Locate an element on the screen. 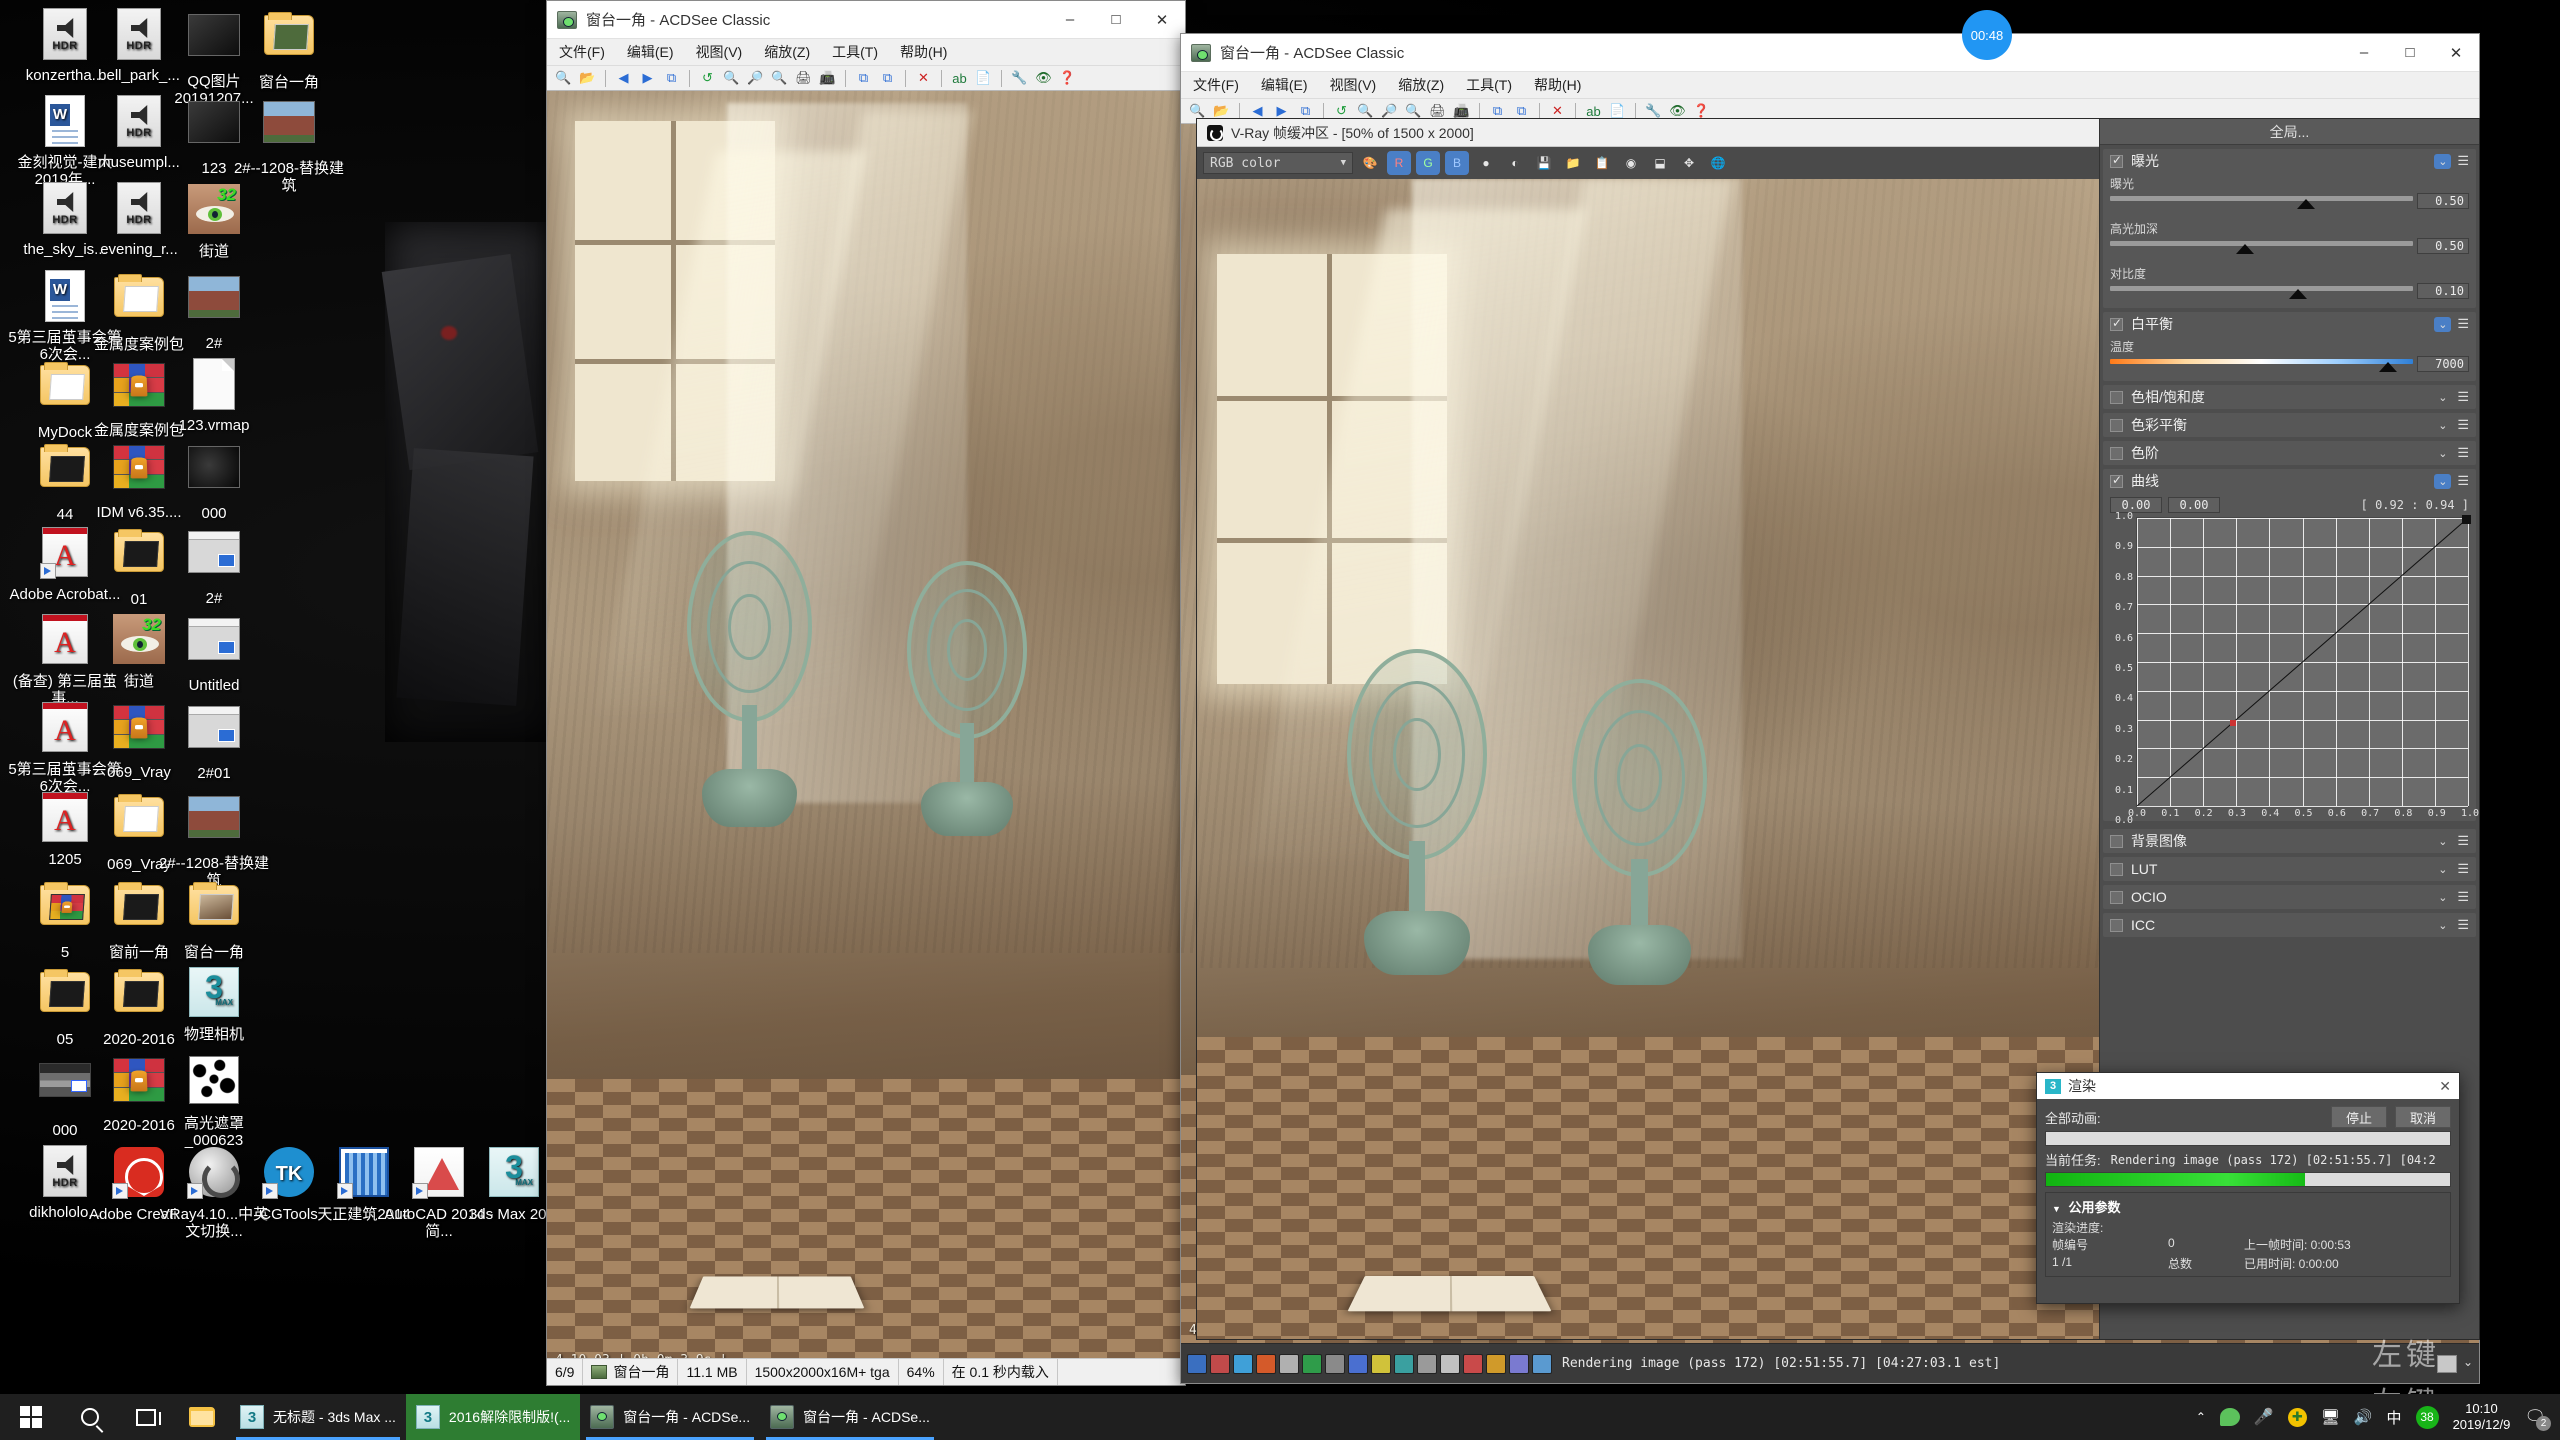 Image resolution: width=2560 pixels, height=1440 pixels. slider-control: 7000 is located at coordinates (2289, 365).